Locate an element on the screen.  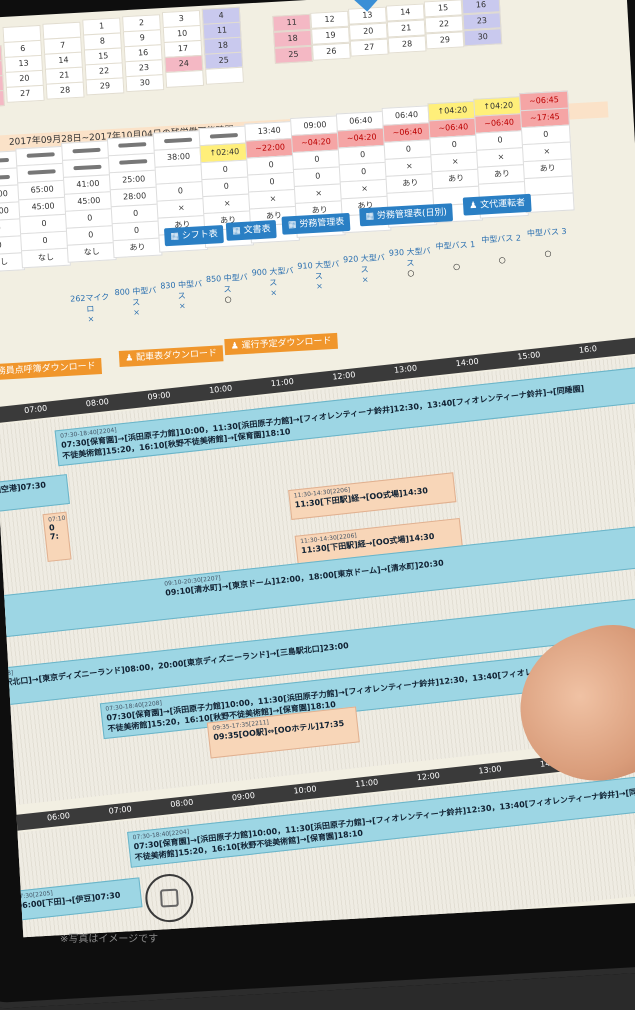
labor-table-button: ▦ 労務管理表 is located at coordinates (316, 223).